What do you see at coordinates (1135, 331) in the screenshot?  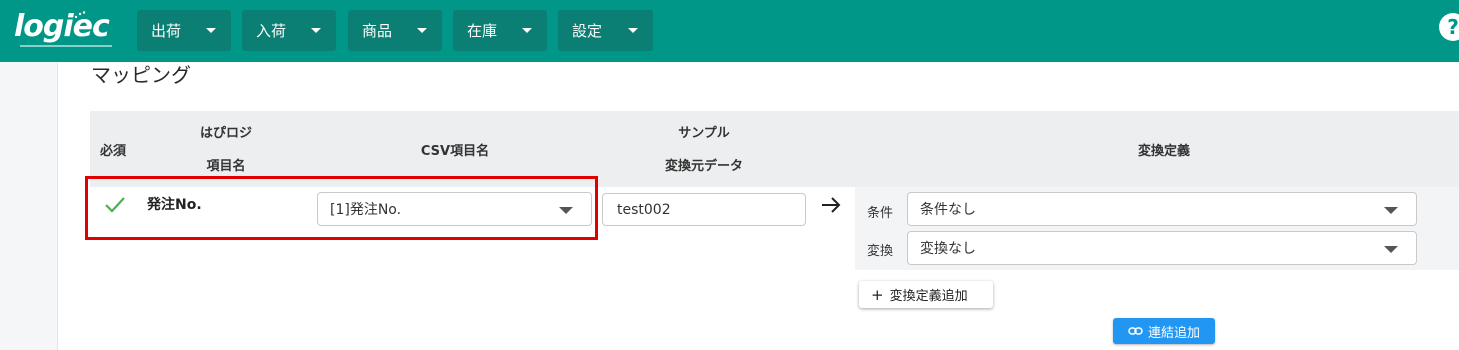 I see `link-icon` at bounding box center [1135, 331].